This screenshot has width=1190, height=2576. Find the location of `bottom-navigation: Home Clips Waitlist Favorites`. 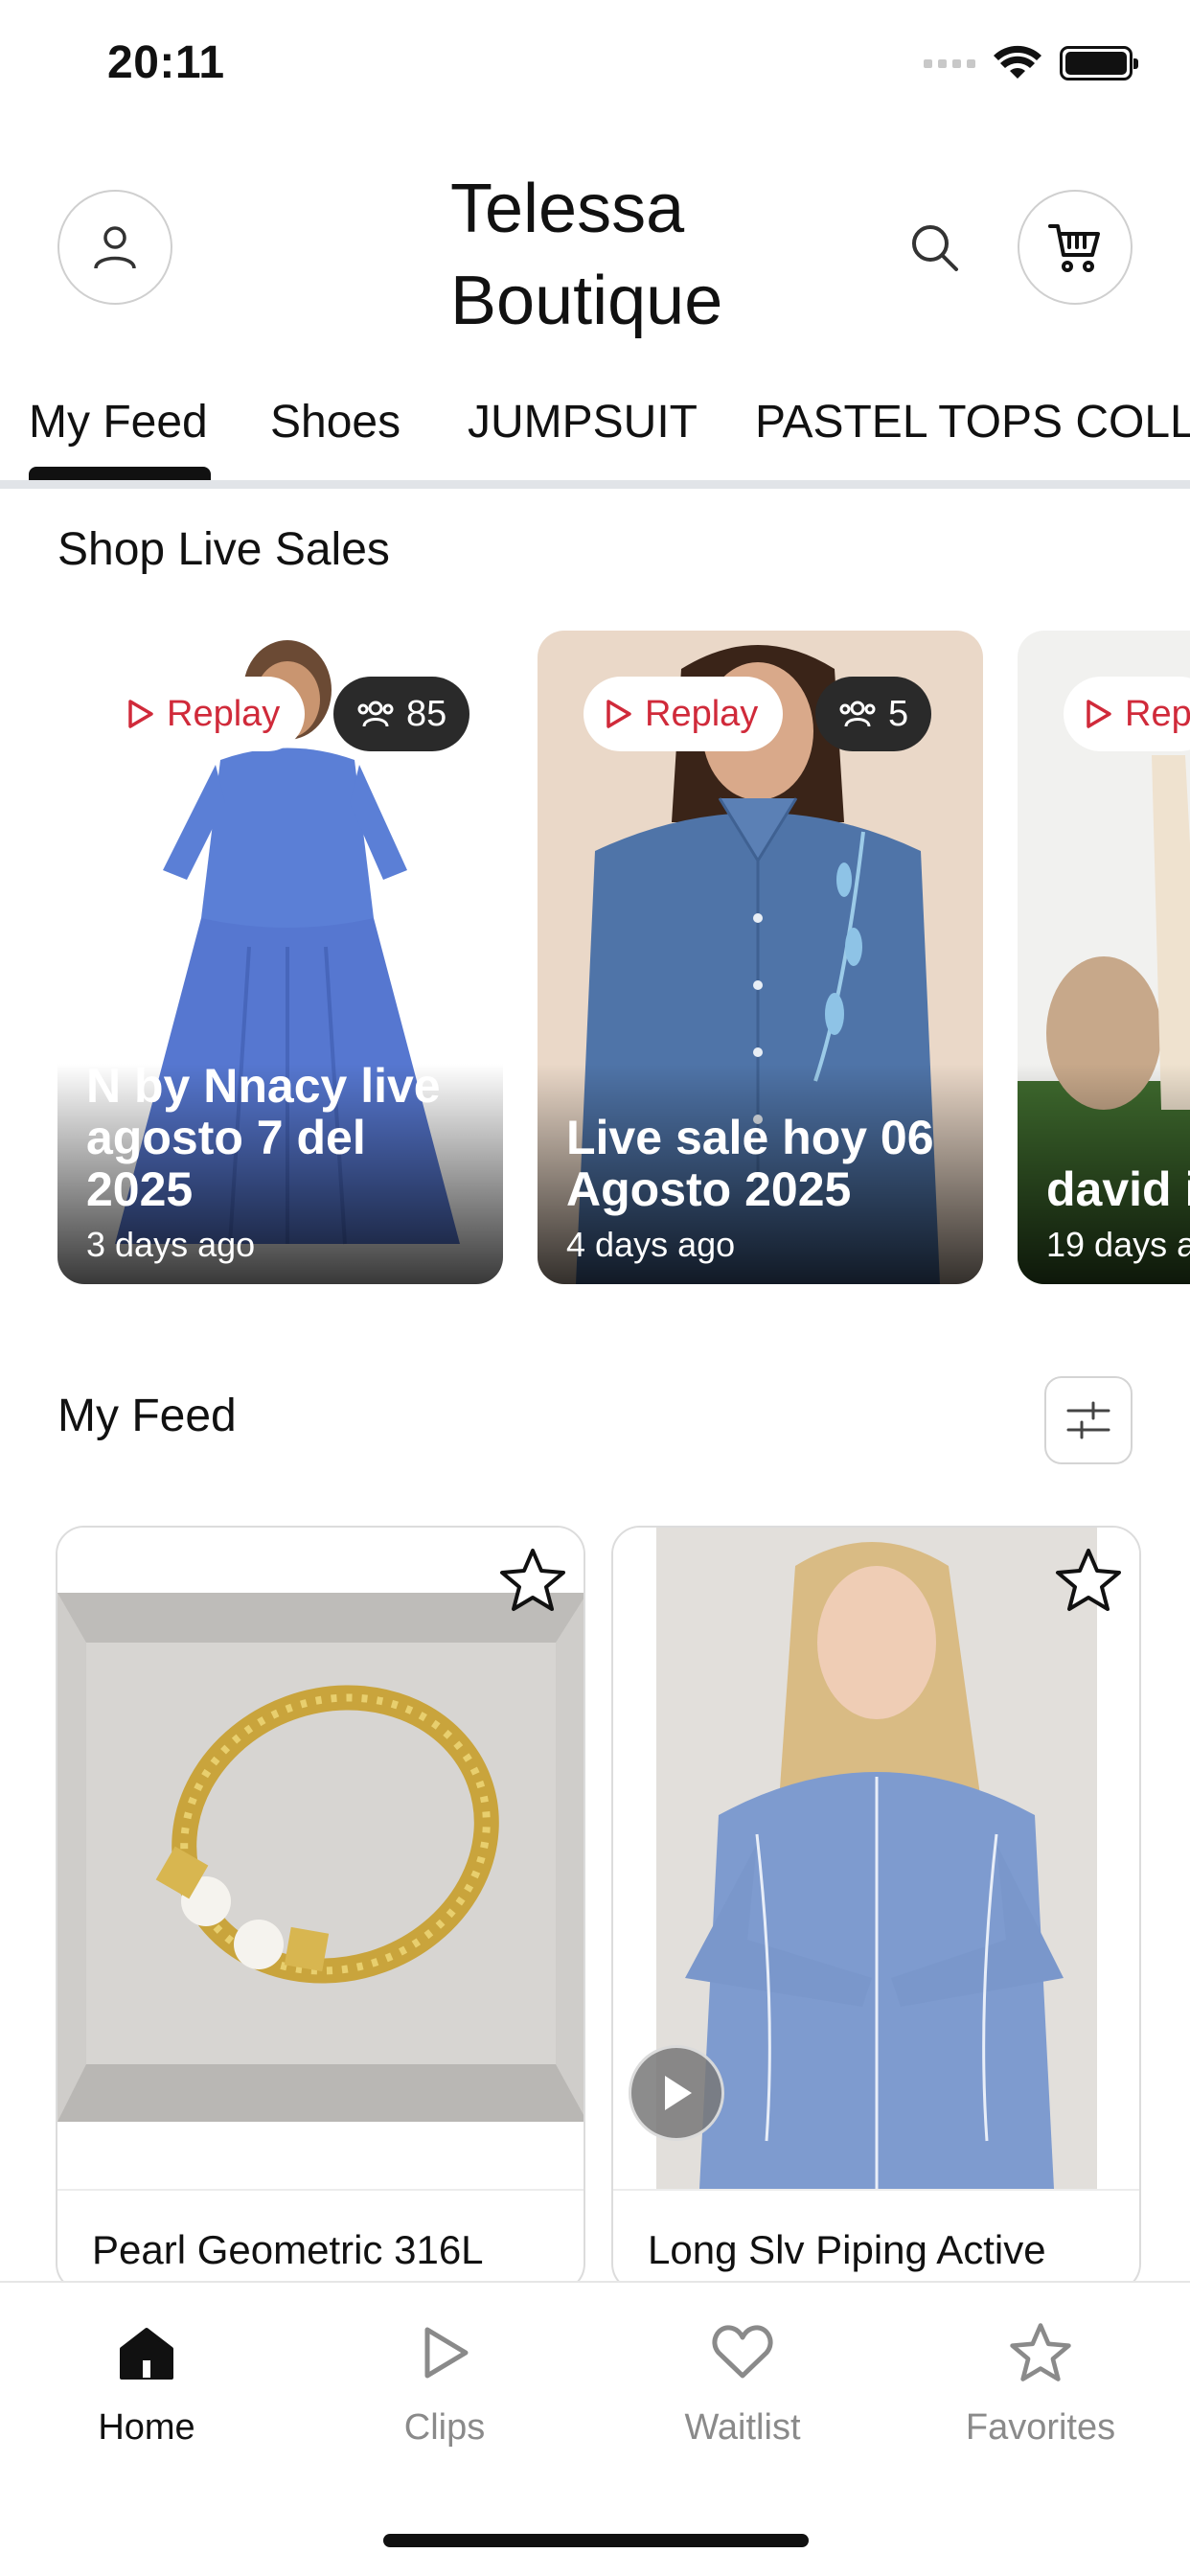

bottom-navigation: Home Clips Waitlist Favorites is located at coordinates (595, 2428).